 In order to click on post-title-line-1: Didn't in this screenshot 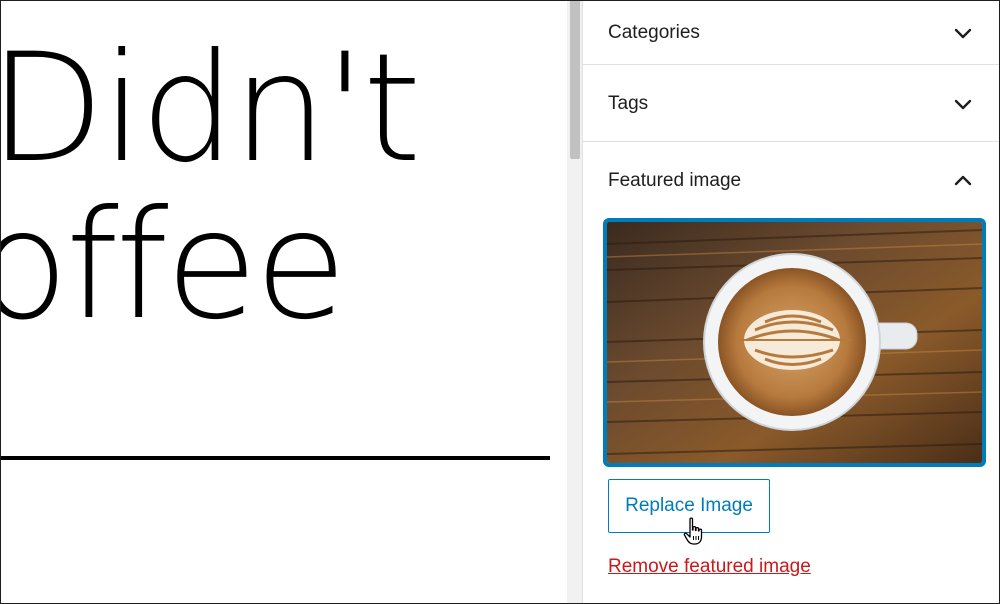, I will do `click(211, 109)`.